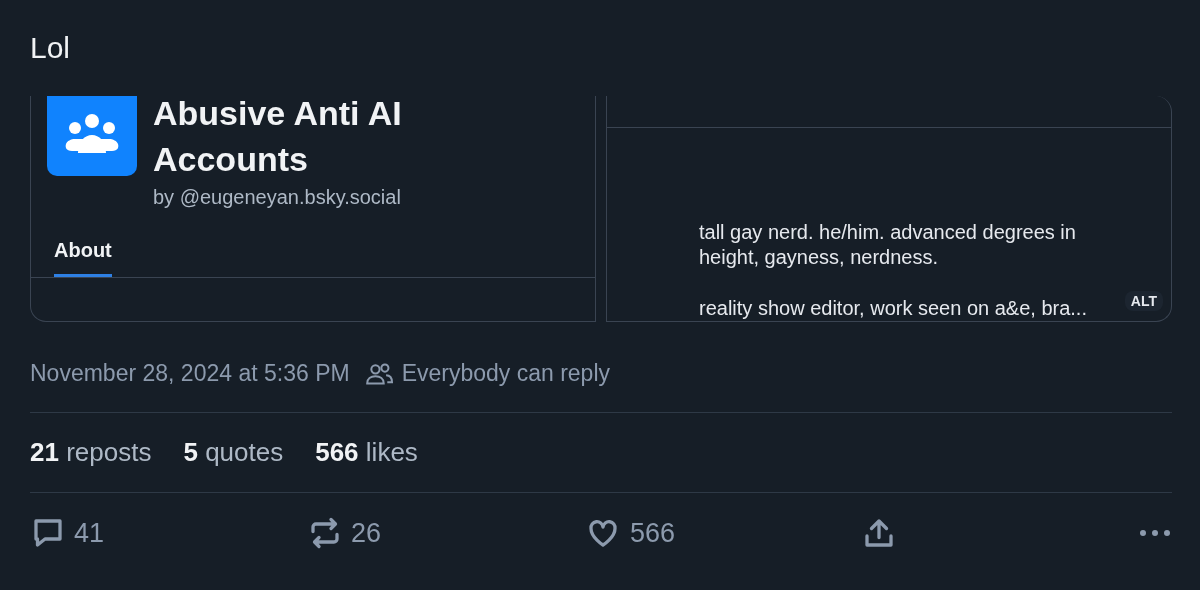  Describe the element at coordinates (888, 245) in the screenshot. I see `bio-text: tall gay nerd. he/him. advanced degrees in height, gayness, nerdness.` at that location.